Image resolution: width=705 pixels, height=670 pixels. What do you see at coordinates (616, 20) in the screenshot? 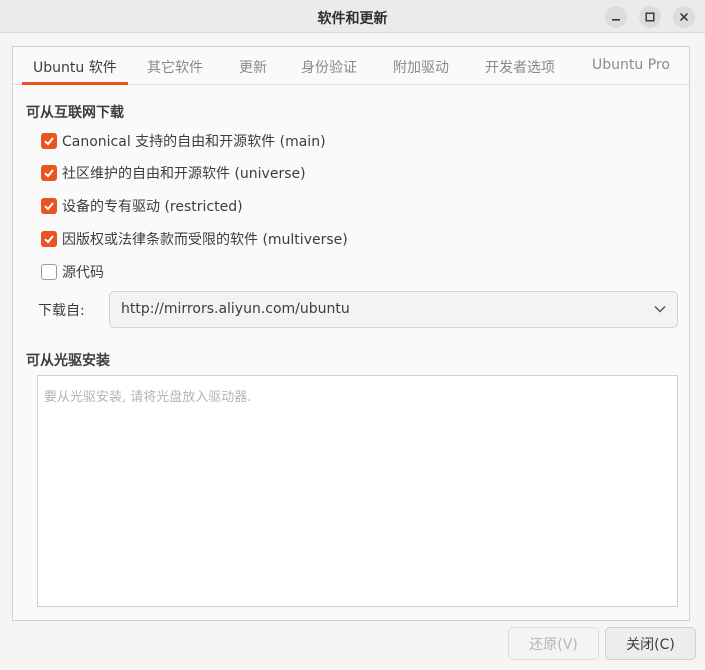
I see `minimize-icon` at bounding box center [616, 20].